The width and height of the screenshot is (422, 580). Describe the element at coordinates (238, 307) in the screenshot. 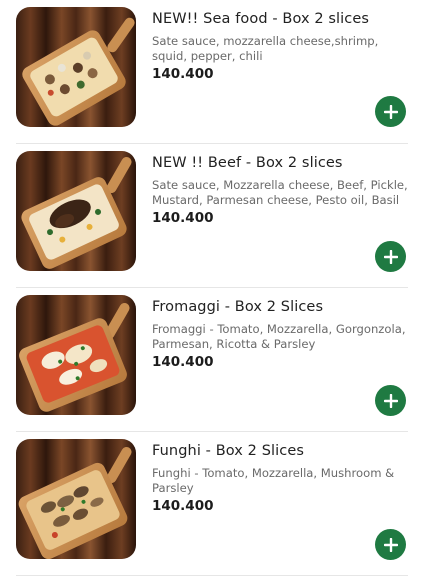

I see `item-title: Fromaggi - Box 2 Slices` at that location.